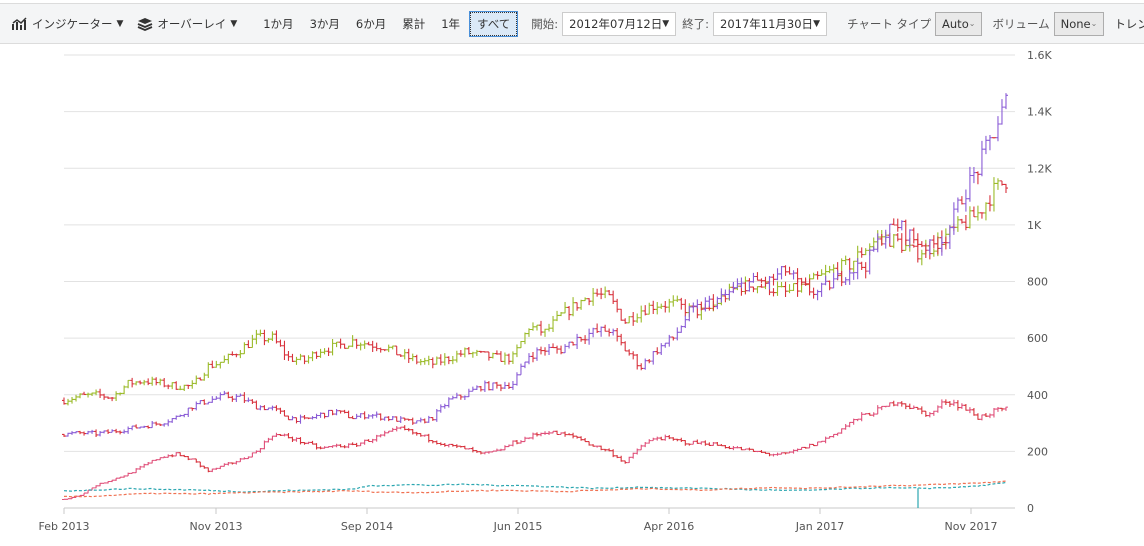 The width and height of the screenshot is (1144, 546). I want to click on period-1-year: 1年, so click(450, 24).